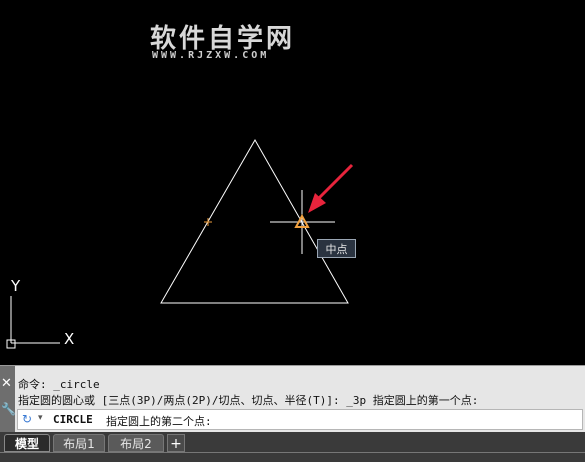 The image size is (585, 462). What do you see at coordinates (176, 443) in the screenshot?
I see `add-layout-icon: +` at bounding box center [176, 443].